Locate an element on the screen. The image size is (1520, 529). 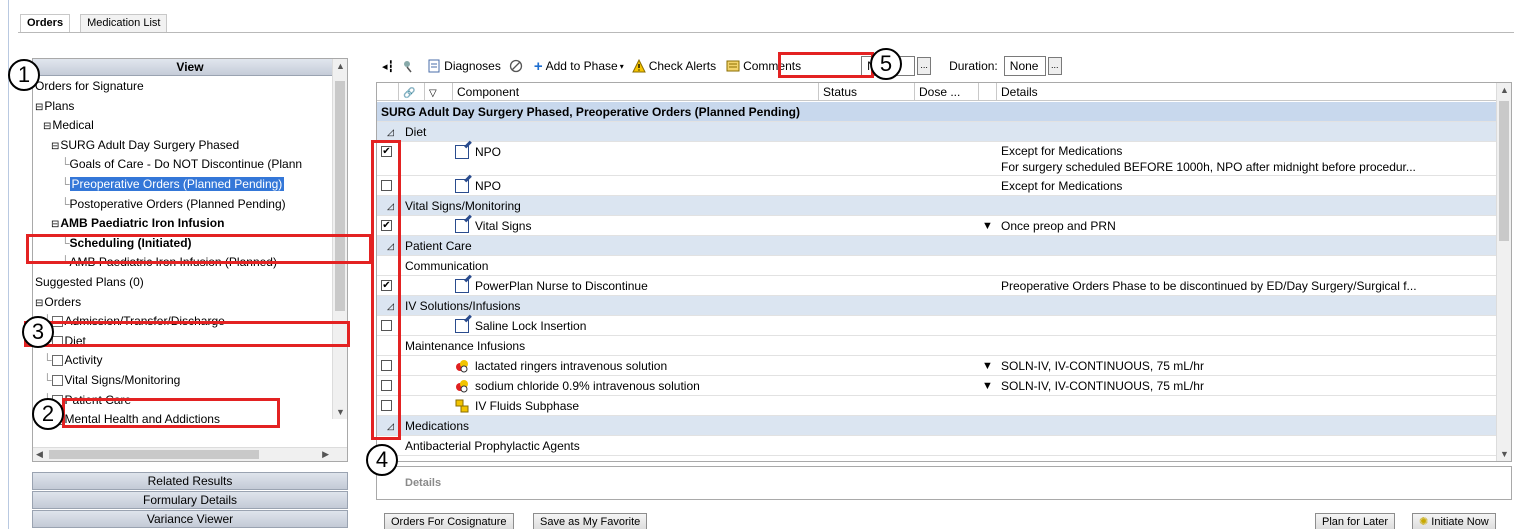
row-label: Communication is located at coordinates (447, 266).